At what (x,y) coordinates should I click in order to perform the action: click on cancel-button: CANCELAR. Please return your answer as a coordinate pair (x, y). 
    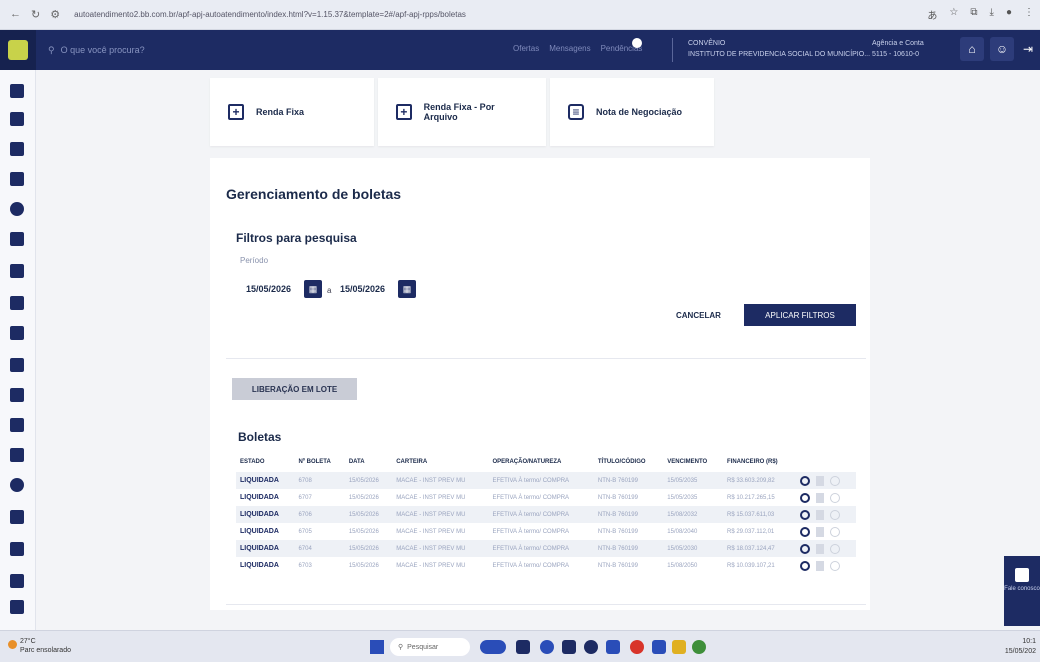
    Looking at the image, I should click on (698, 315).